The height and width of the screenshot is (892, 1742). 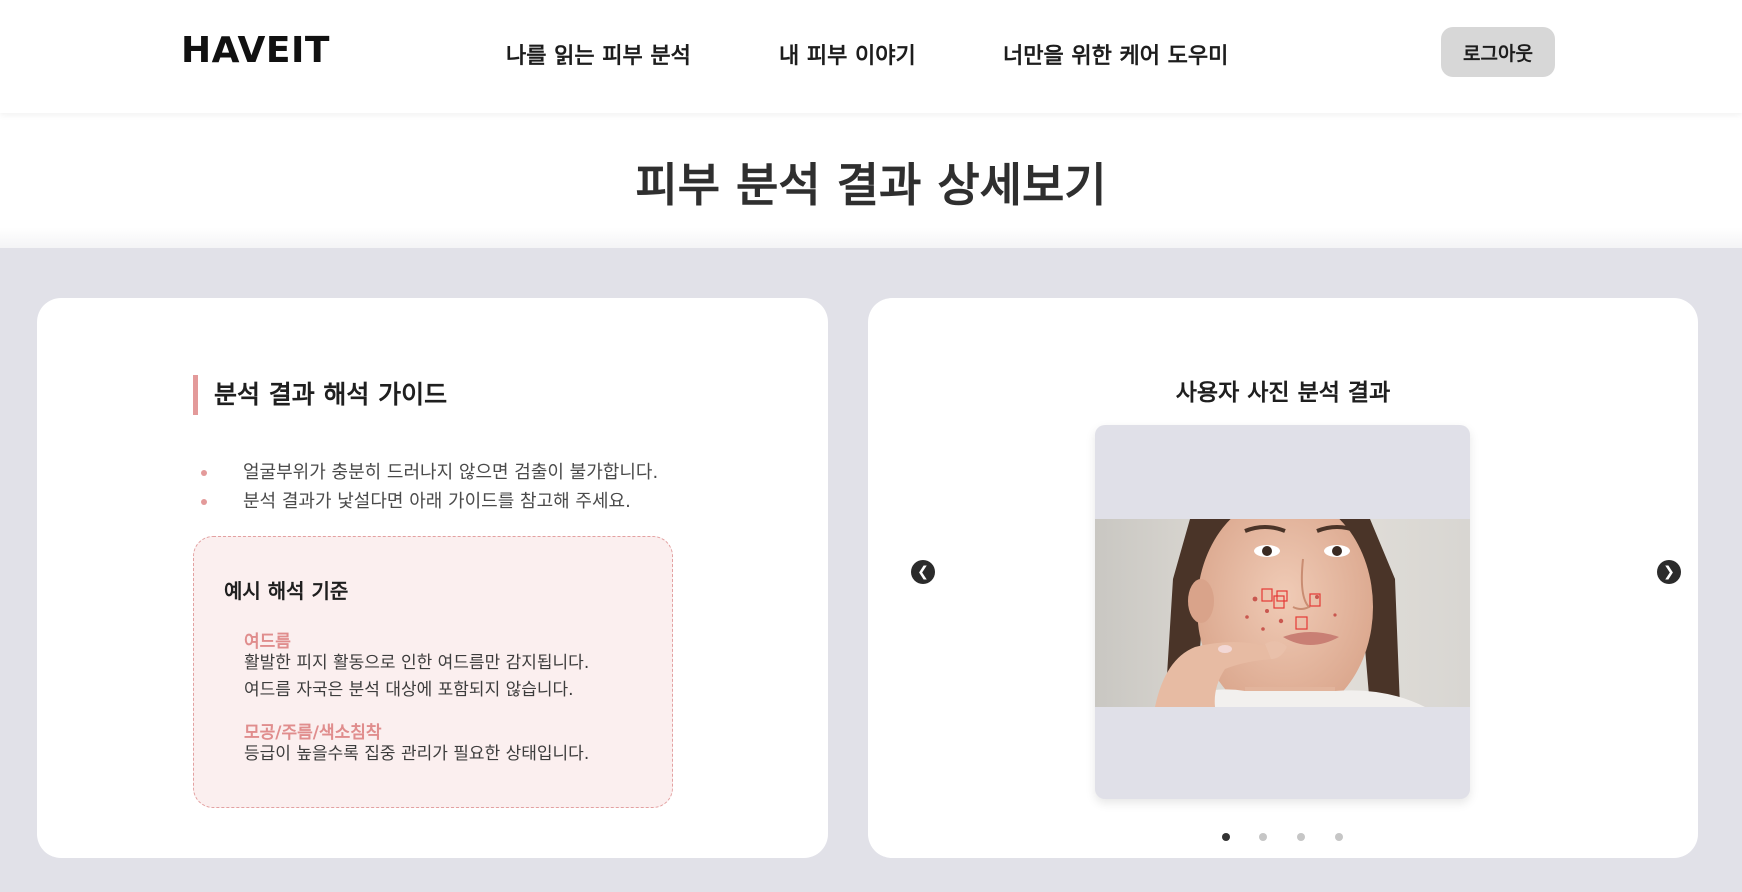 I want to click on analyzed-face-photo, so click(x=1282, y=613).